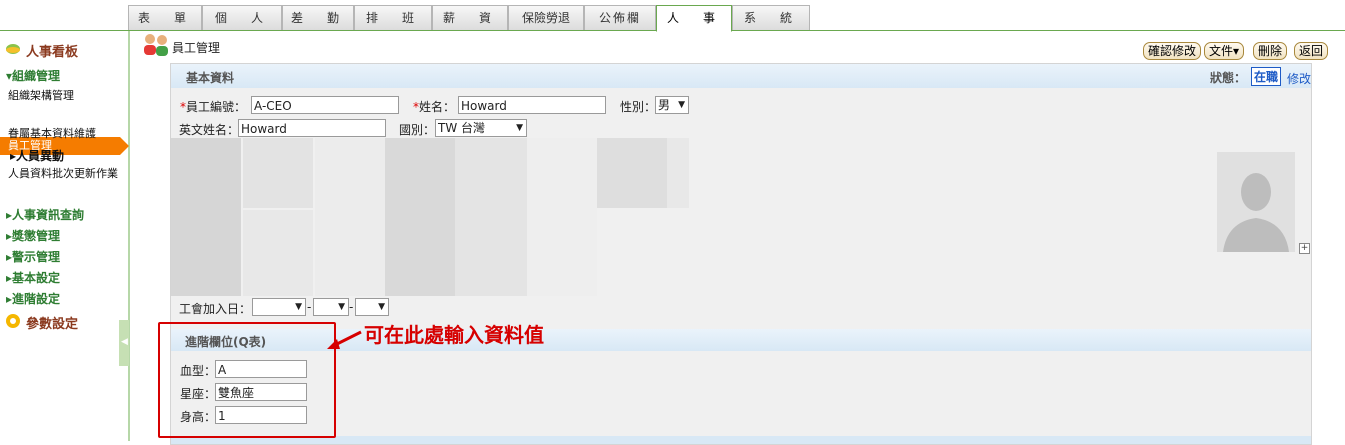 This screenshot has height=445, width=1345. What do you see at coordinates (532, 105) in the screenshot?
I see `name-field: Howard` at bounding box center [532, 105].